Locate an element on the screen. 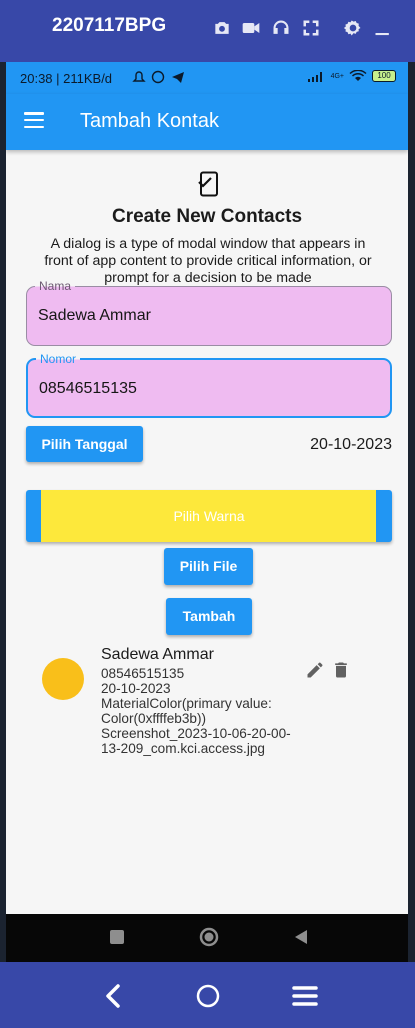 The width and height of the screenshot is (415, 1028). pick-color-button: Pilih Warna is located at coordinates (209, 516).